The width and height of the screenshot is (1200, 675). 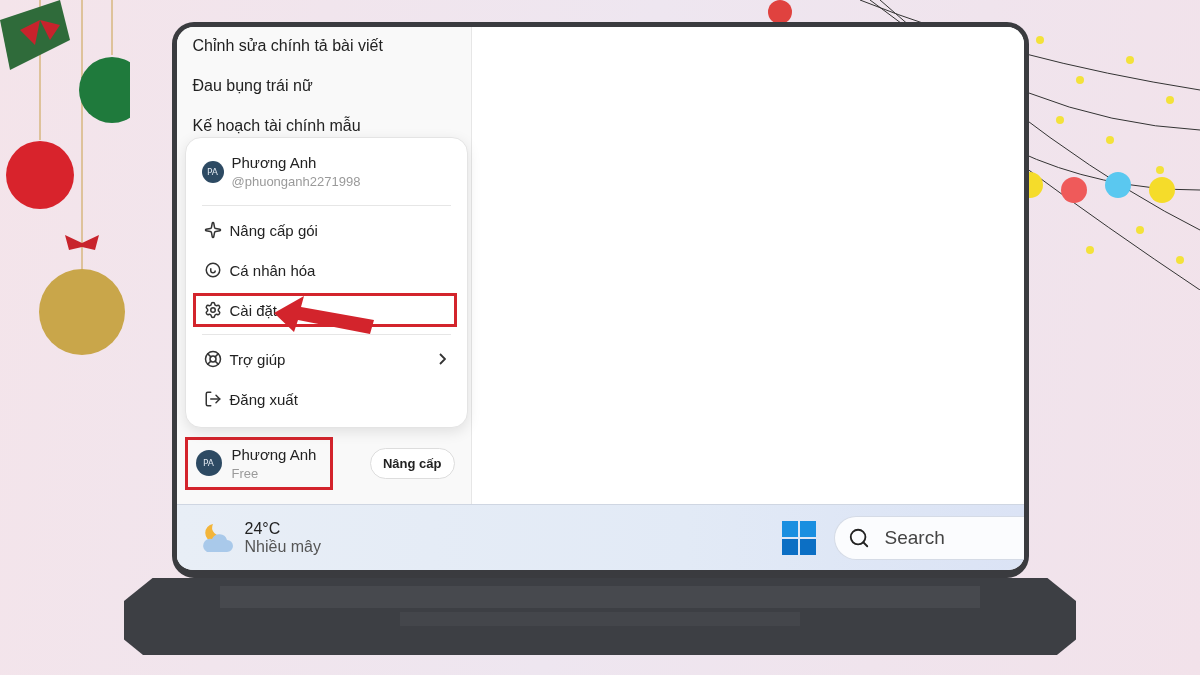 I want to click on sparkle-icon, so click(x=212, y=230).